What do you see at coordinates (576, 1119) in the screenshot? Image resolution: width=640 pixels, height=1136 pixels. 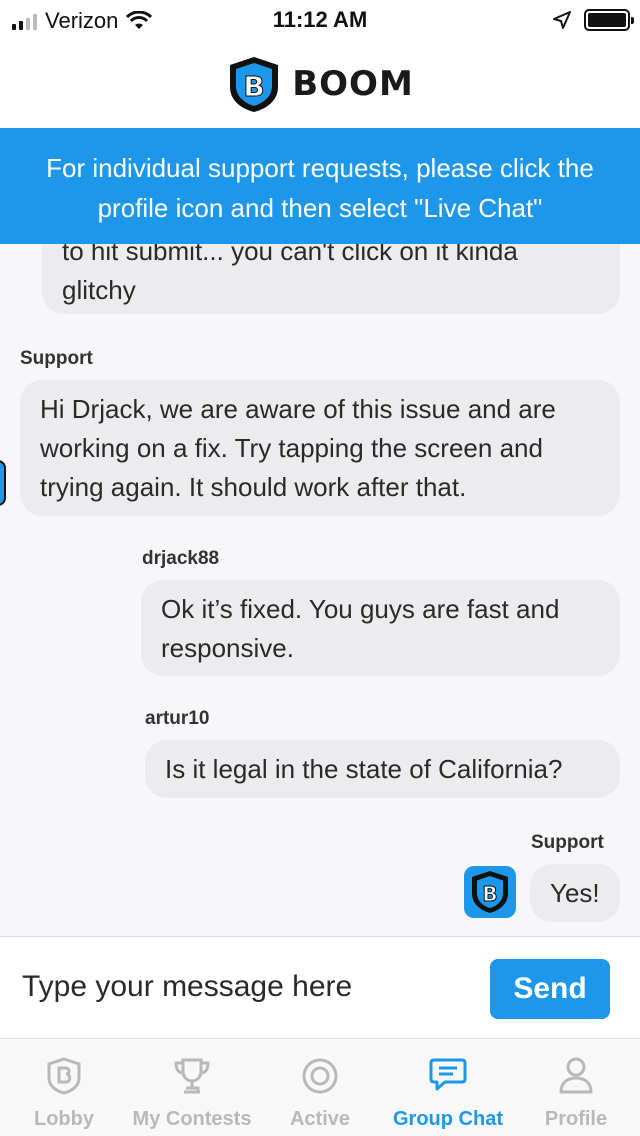 I see `tab-label: Profile` at bounding box center [576, 1119].